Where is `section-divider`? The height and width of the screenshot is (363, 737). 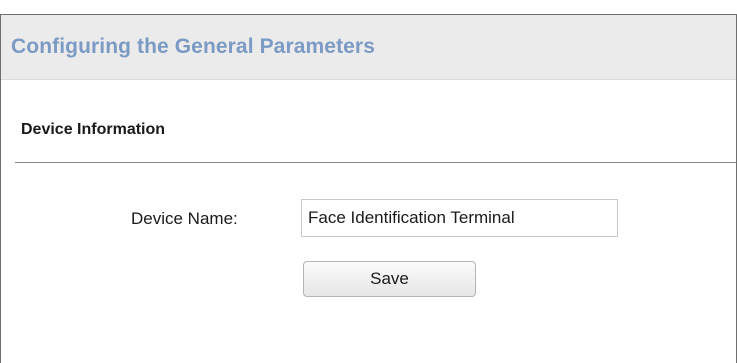
section-divider is located at coordinates (375, 162).